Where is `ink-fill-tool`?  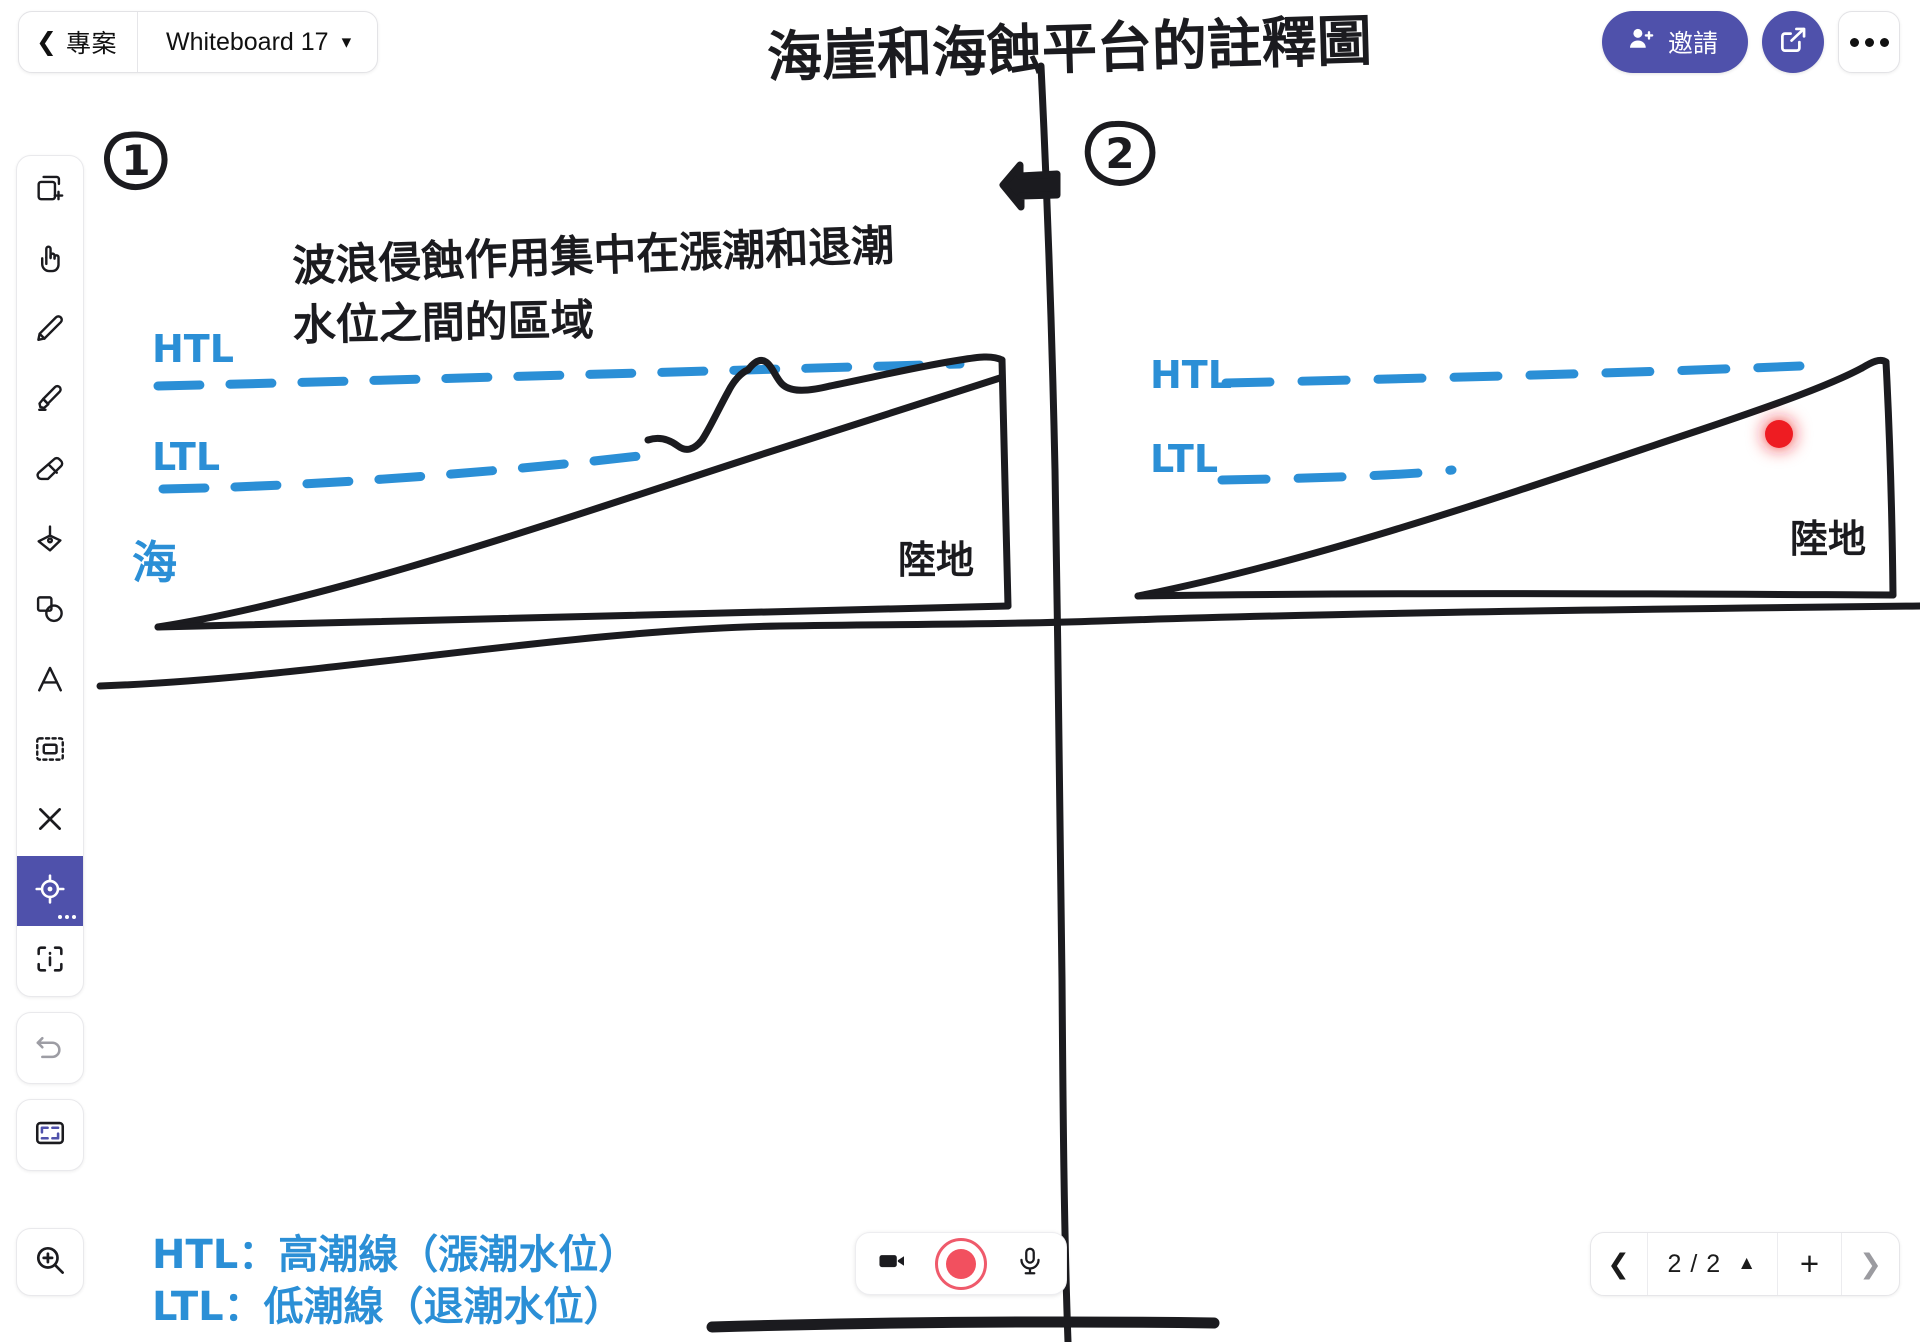
ink-fill-tool is located at coordinates (50, 541).